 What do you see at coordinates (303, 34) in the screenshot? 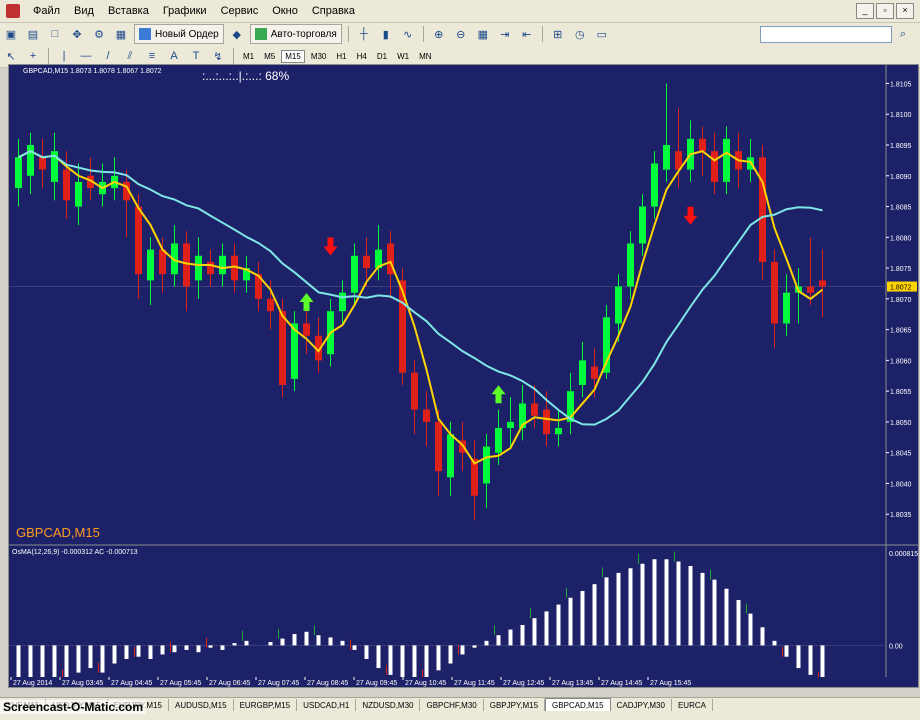
I see `auto-trading-label: Авто-торговля` at bounding box center [303, 34].